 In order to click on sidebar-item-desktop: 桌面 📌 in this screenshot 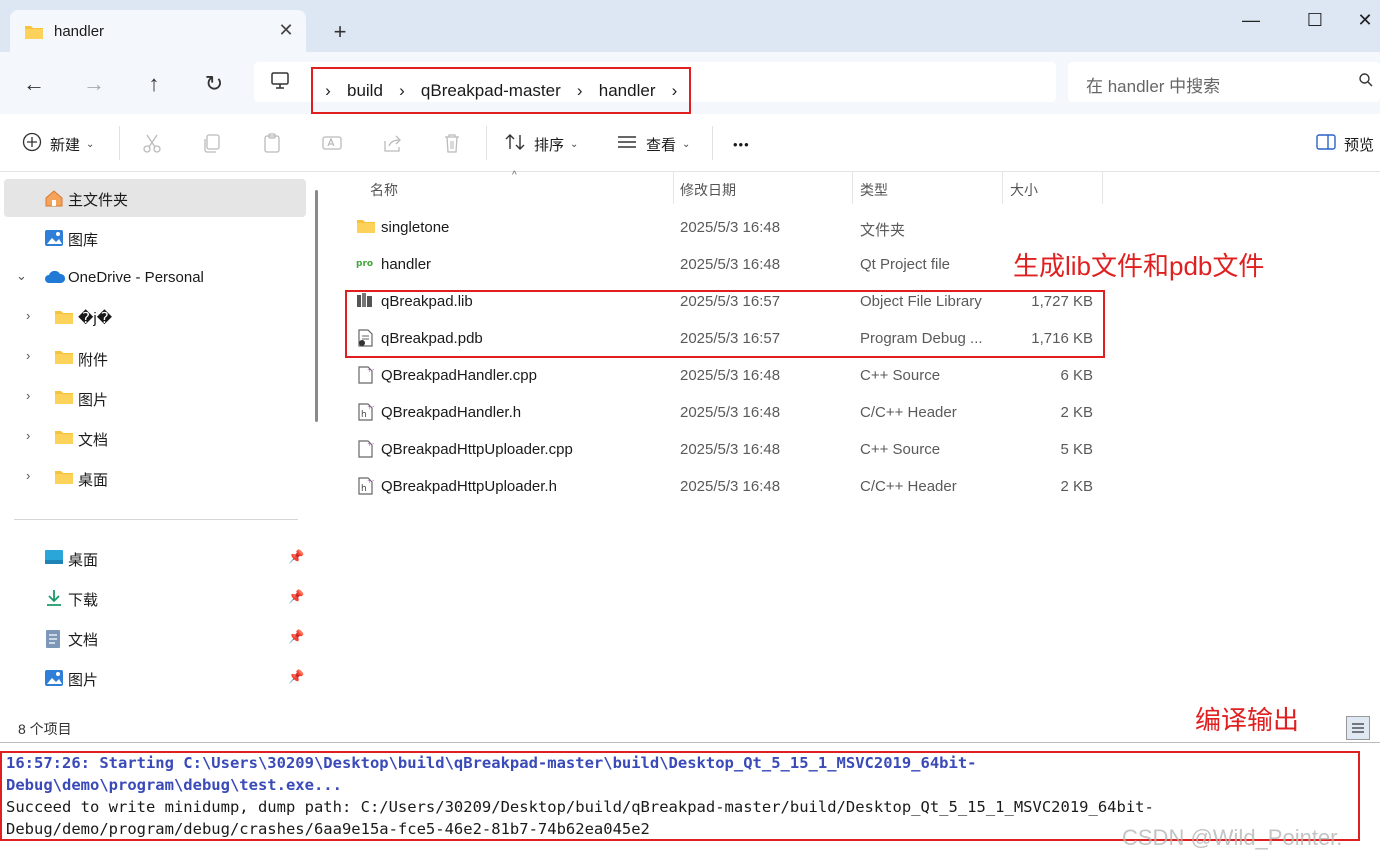, I will do `click(155, 558)`.